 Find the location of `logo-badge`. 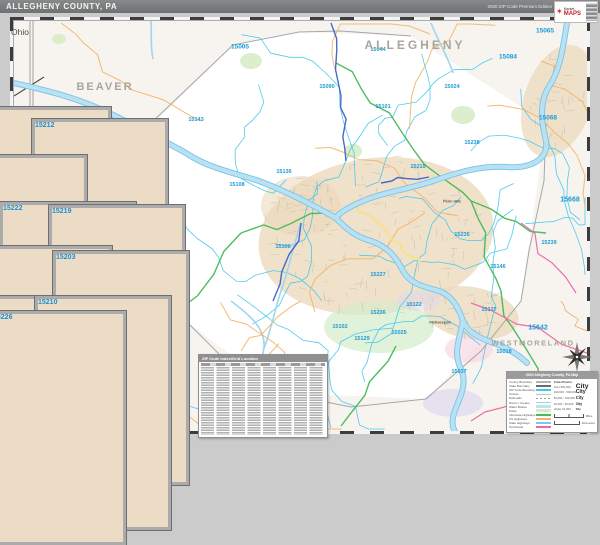

logo-badge is located at coordinates (591, 12).